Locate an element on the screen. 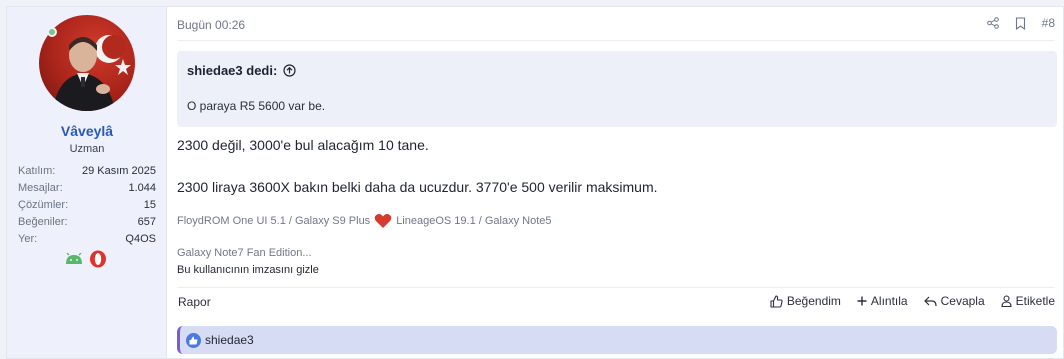 This screenshot has height=359, width=1064. quote-text: O paraya R5 5600 var be. is located at coordinates (256, 106).